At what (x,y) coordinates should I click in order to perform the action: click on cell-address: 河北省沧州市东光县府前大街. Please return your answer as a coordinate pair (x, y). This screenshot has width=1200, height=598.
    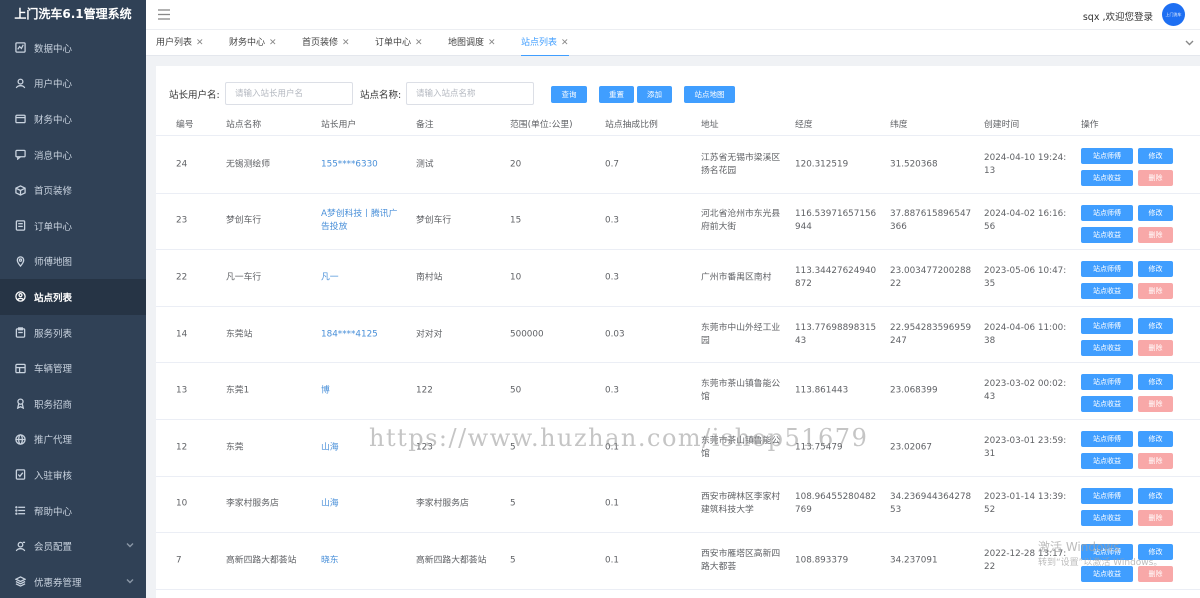
    Looking at the image, I should click on (741, 221).